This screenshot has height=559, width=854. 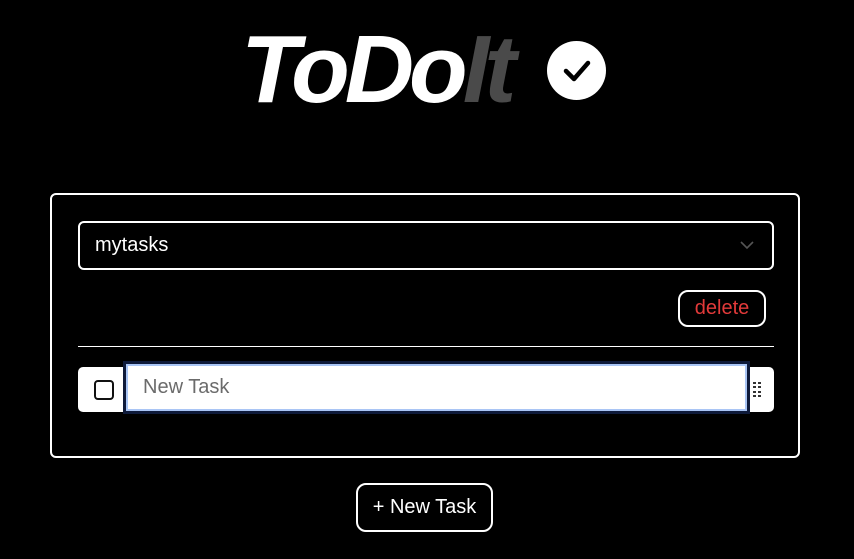 I want to click on app-logo: ToDoIt, so click(x=378, y=70).